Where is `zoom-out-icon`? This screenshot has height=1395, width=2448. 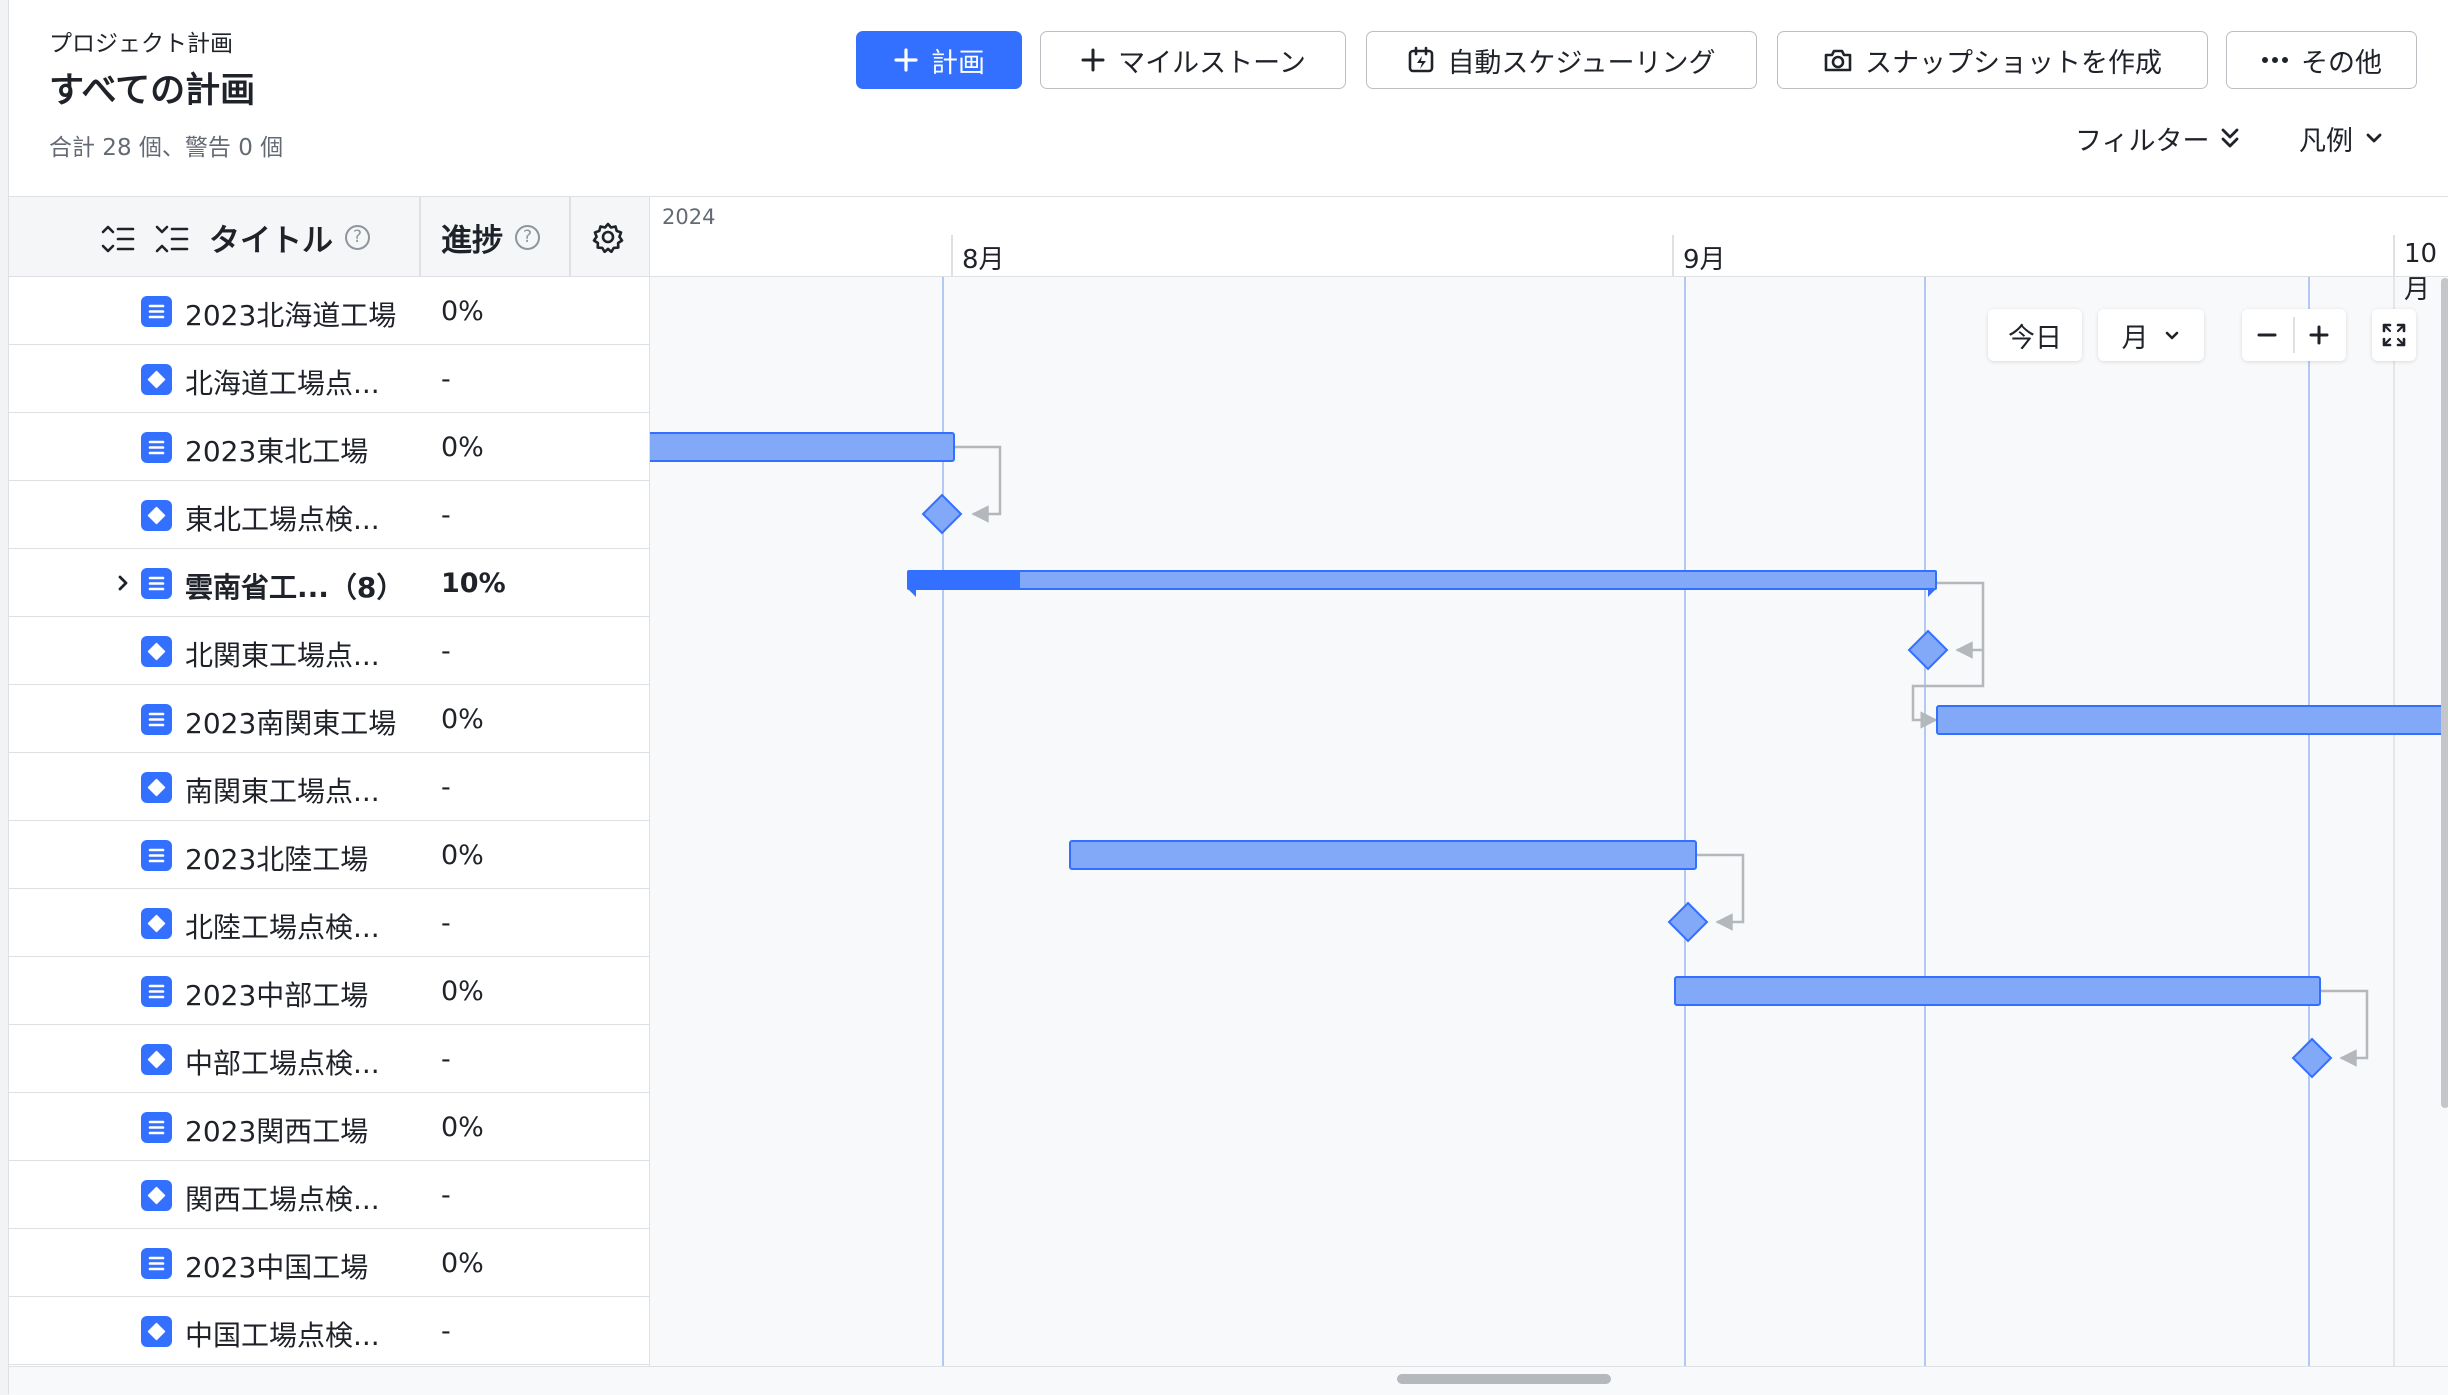 zoom-out-icon is located at coordinates (2267, 335).